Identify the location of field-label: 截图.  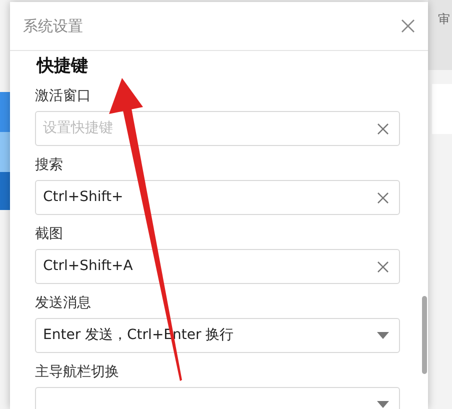
(49, 234).